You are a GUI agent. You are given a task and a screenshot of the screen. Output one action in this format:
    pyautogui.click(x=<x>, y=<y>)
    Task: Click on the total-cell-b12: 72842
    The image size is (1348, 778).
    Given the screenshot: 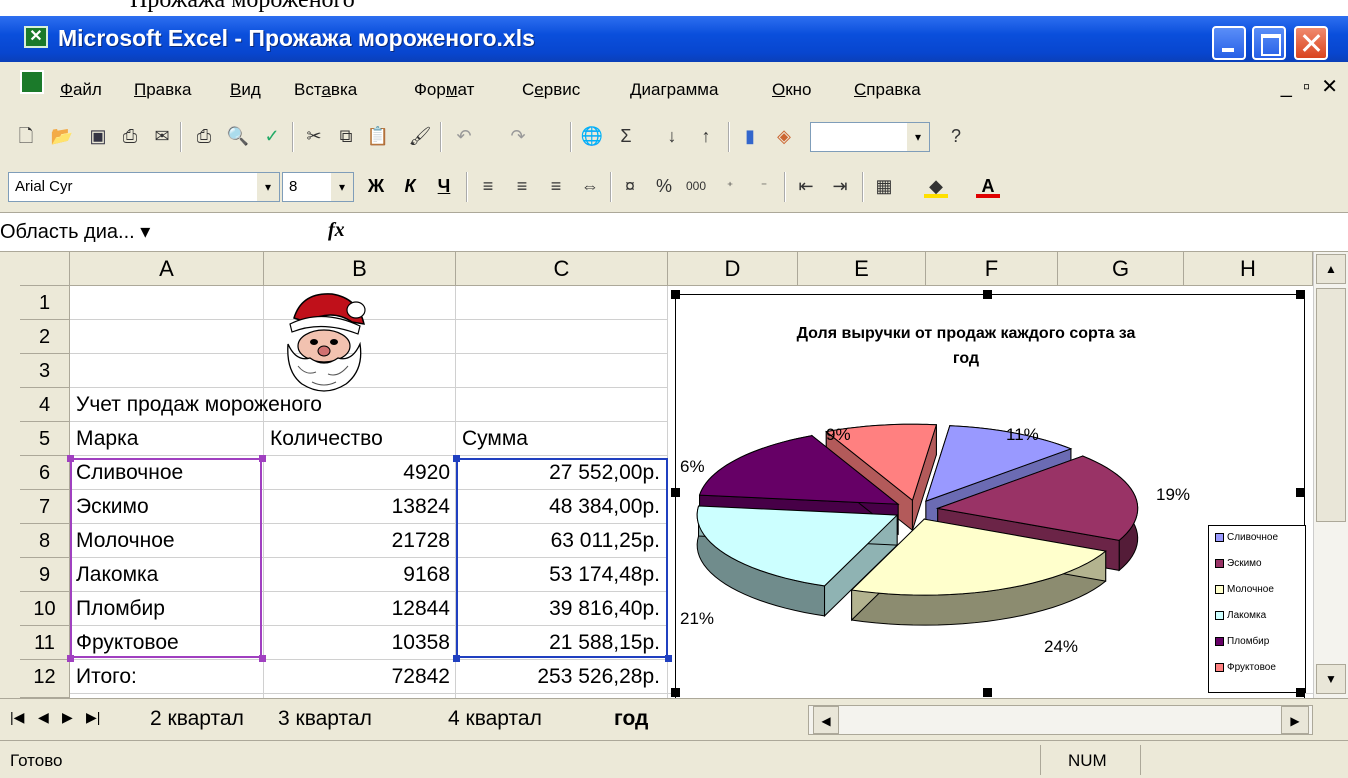 What is the action you would take?
    pyautogui.click(x=357, y=677)
    